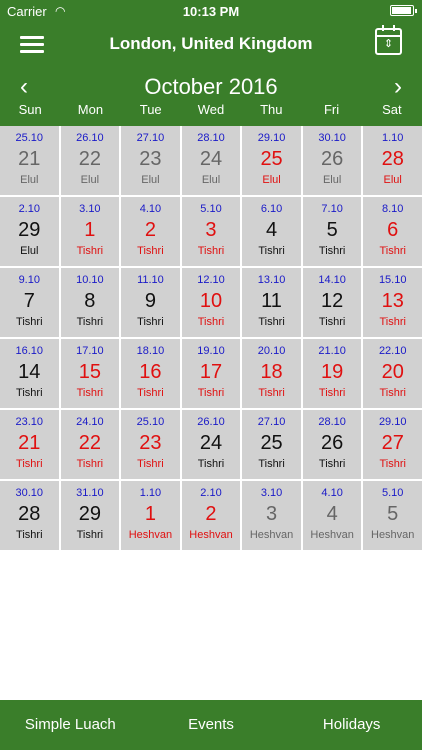 This screenshot has height=750, width=422. What do you see at coordinates (150, 515) in the screenshot?
I see `calendar-day-cell: 1.10 1 Heshvan` at bounding box center [150, 515].